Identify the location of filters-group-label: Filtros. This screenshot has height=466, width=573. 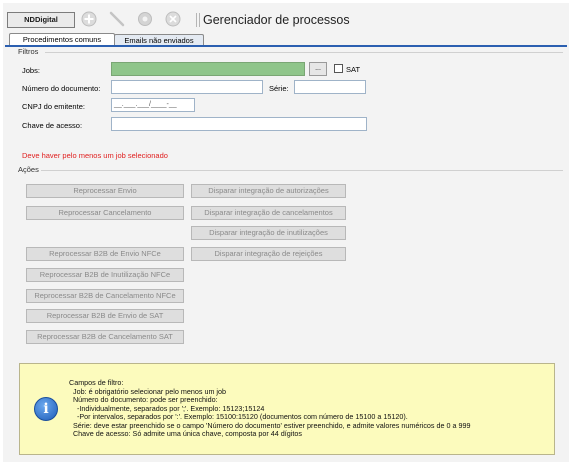
(28, 51).